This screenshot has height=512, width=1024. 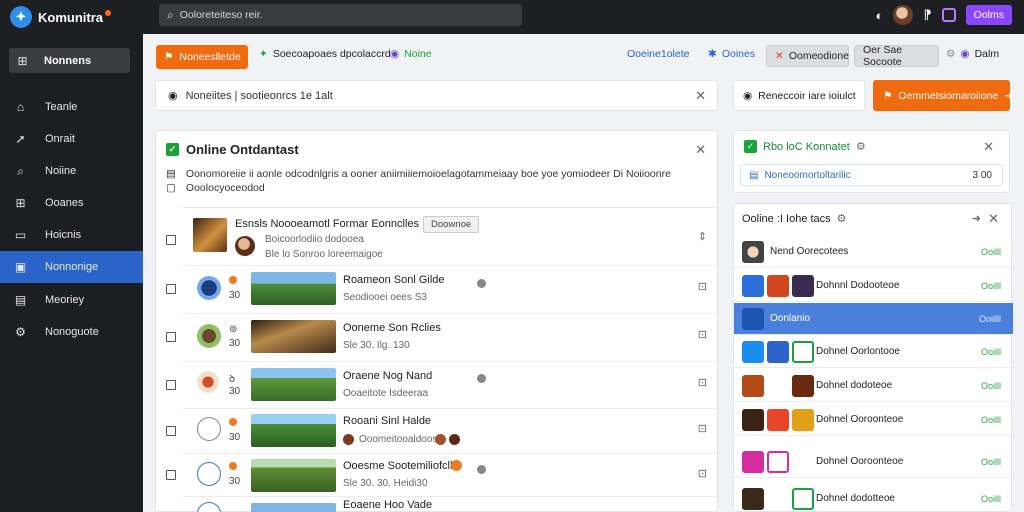 I want to click on status-badge: Doownoe, so click(x=451, y=224).